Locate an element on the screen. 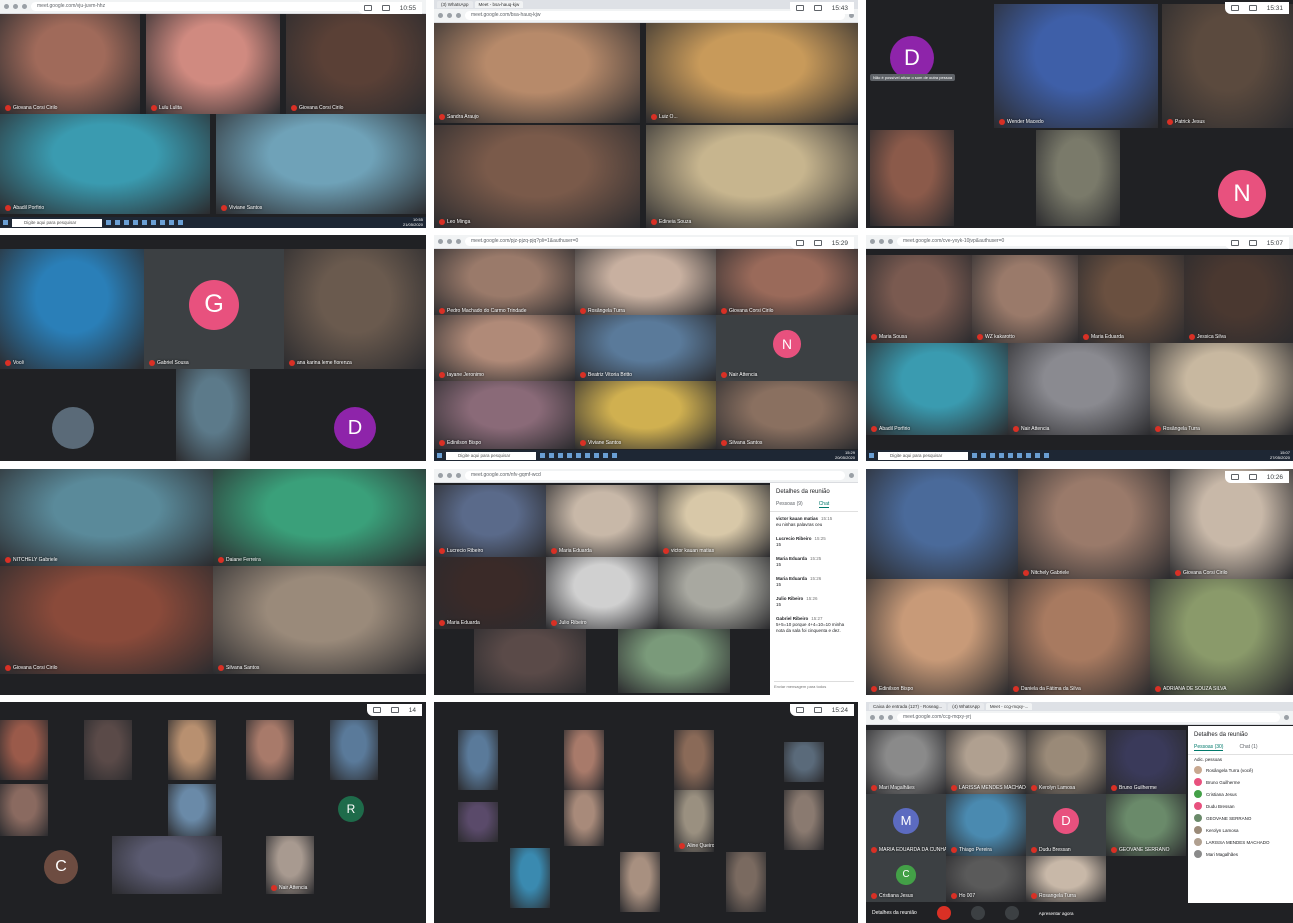  camera-toggle-button is located at coordinates (1011, 913).